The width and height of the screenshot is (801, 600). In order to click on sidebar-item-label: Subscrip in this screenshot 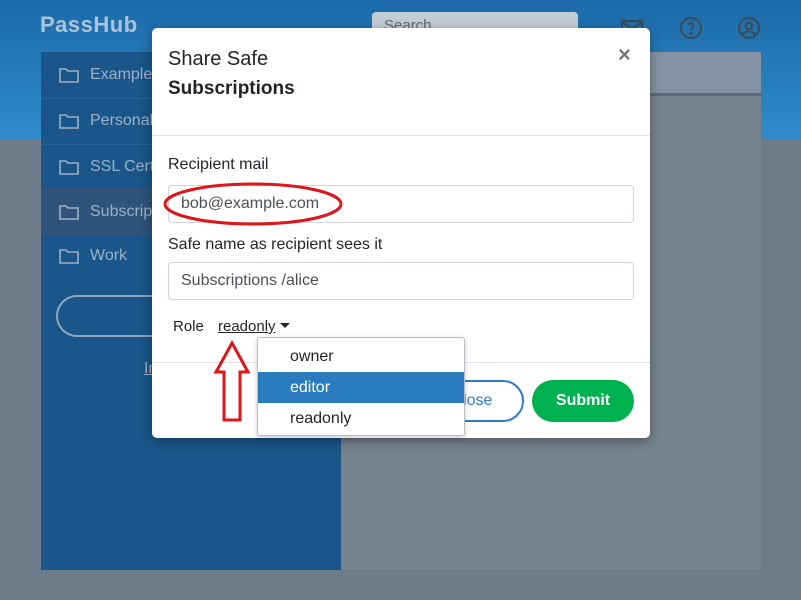, I will do `click(121, 211)`.